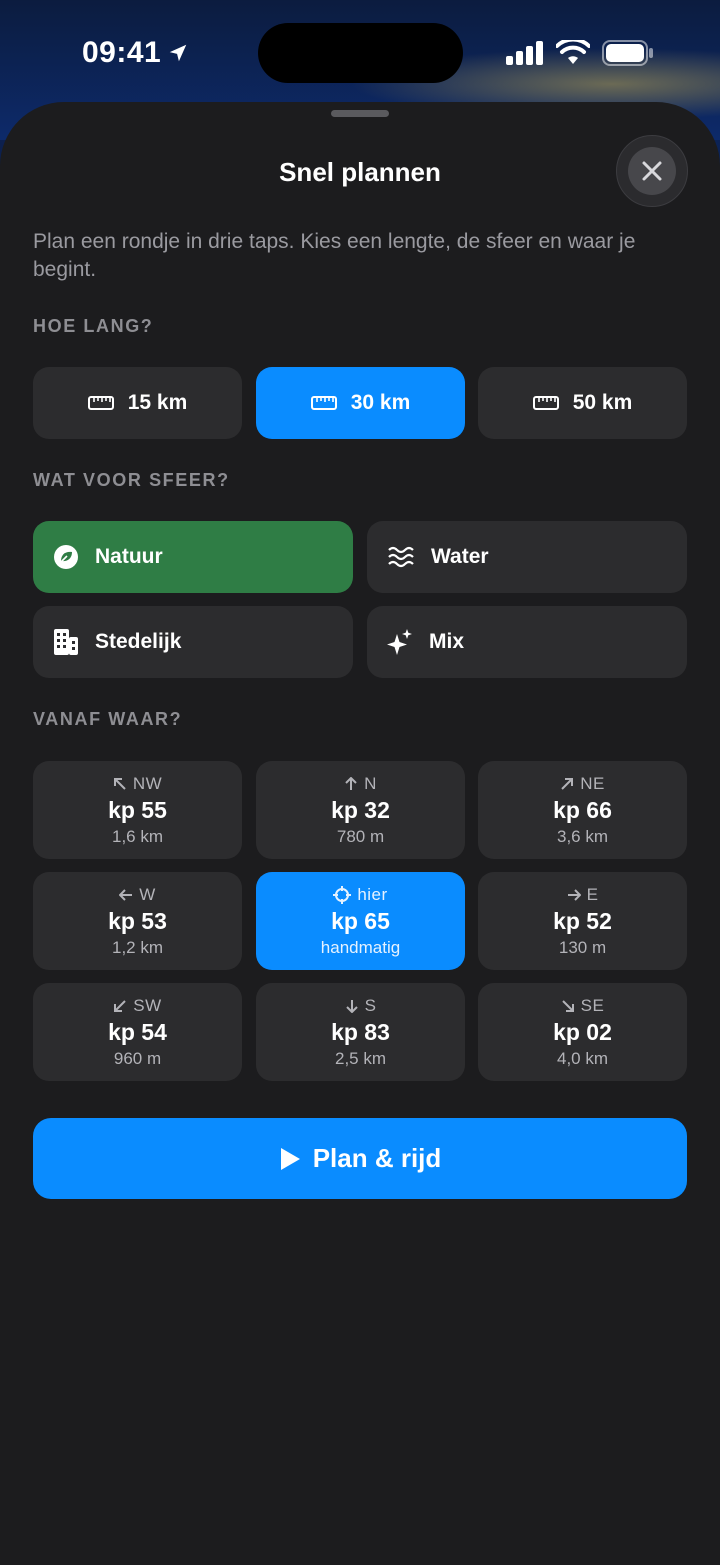 The width and height of the screenshot is (720, 1565). What do you see at coordinates (137, 947) in the screenshot?
I see `start-option-distance: 1,2 km` at bounding box center [137, 947].